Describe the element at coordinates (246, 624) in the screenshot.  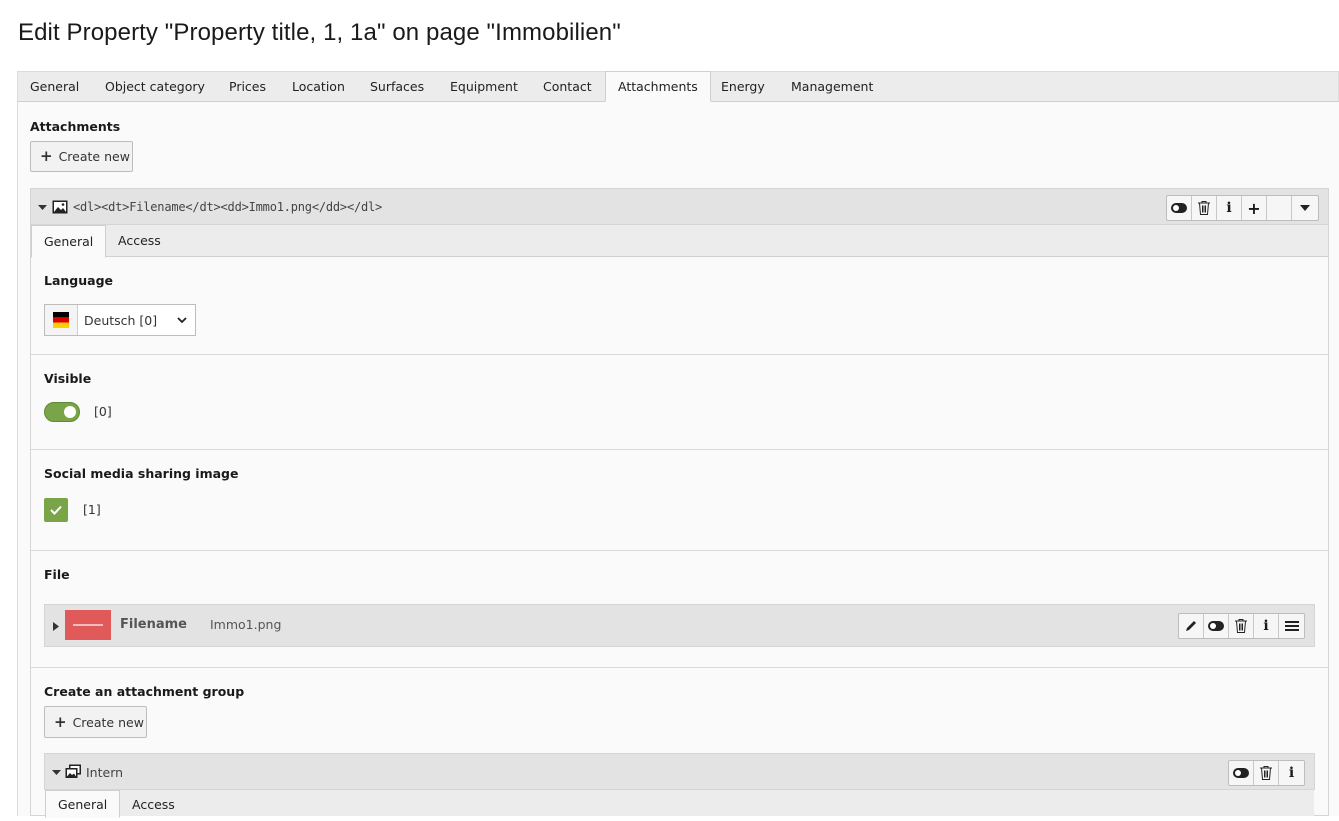
I see `filename-value: Immo1.png` at that location.